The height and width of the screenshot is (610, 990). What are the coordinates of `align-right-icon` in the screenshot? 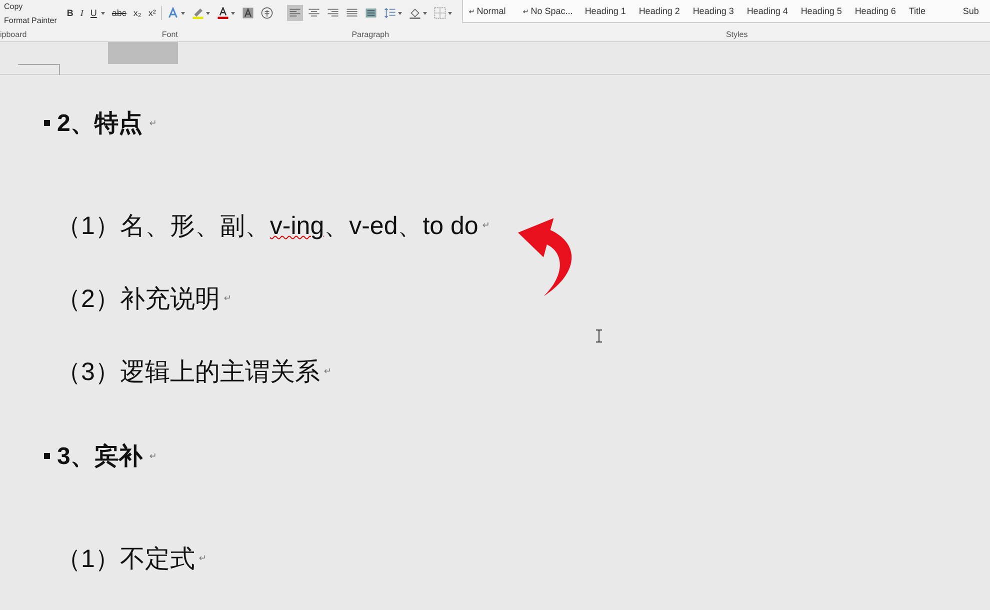 It's located at (332, 13).